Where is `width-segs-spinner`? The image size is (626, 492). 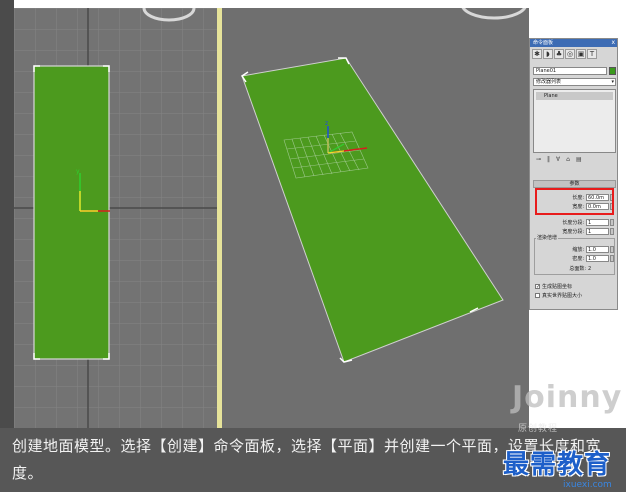 width-segs-spinner is located at coordinates (612, 231).